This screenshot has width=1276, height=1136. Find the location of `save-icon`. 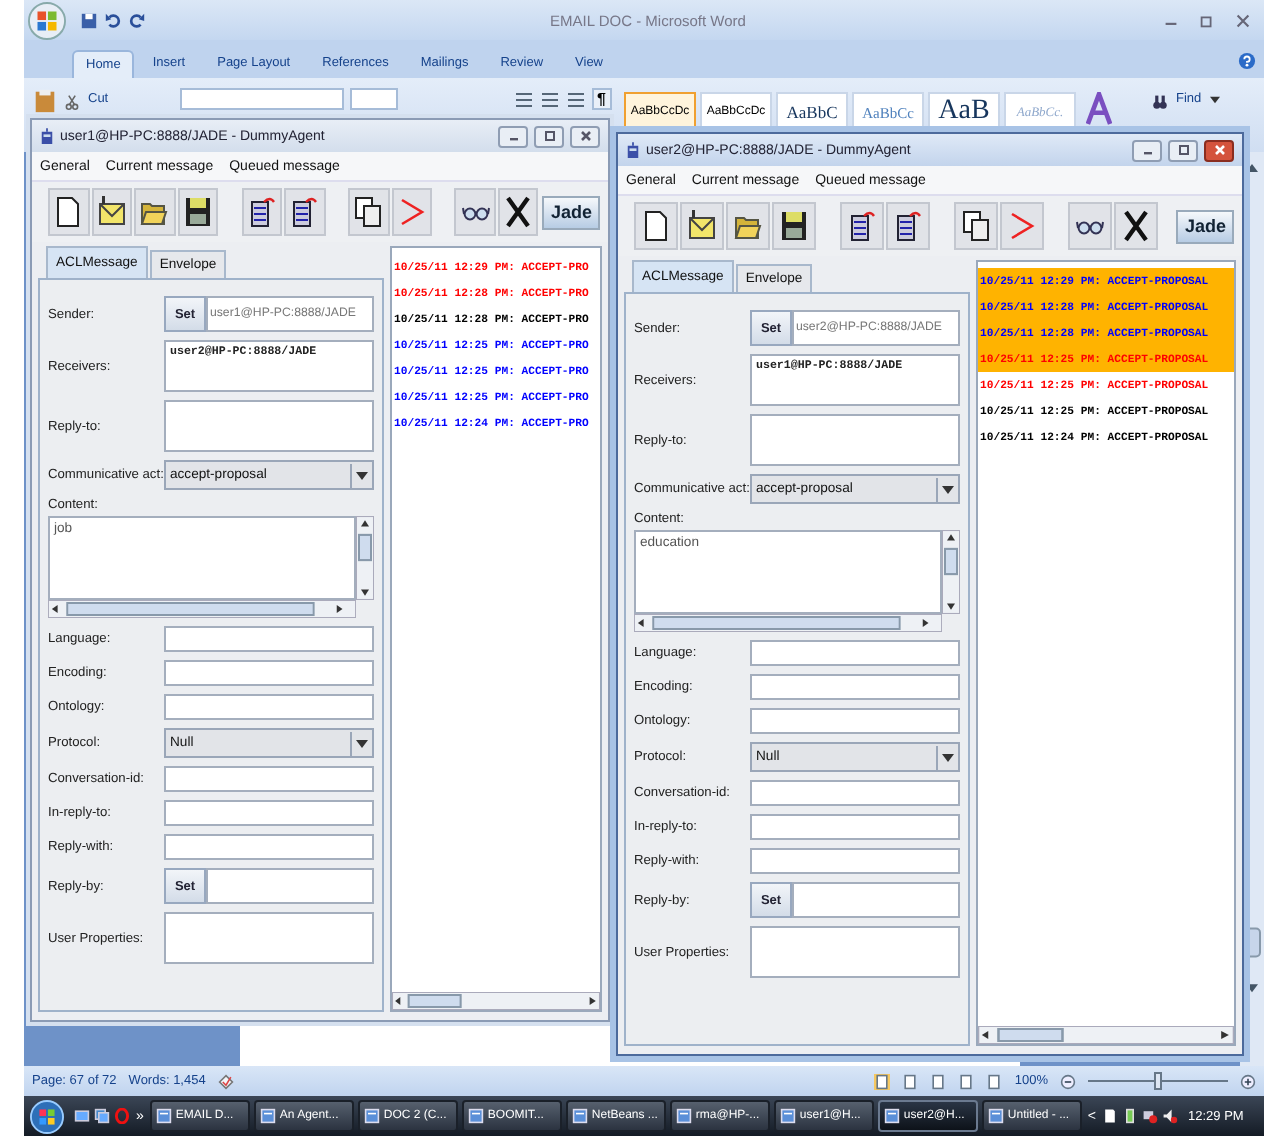

save-icon is located at coordinates (89, 20).